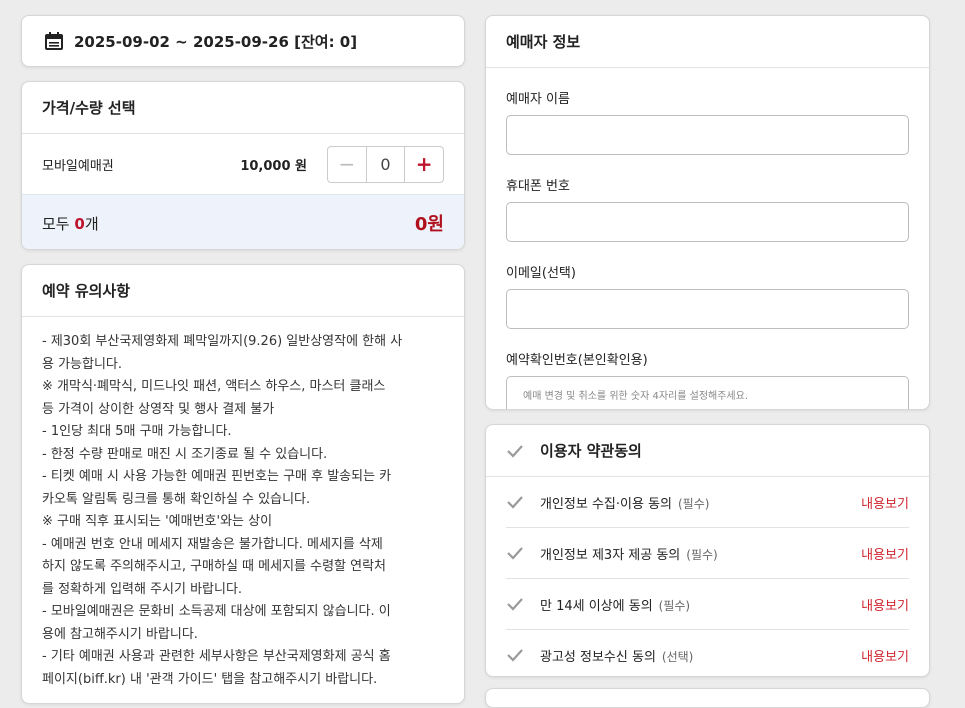  Describe the element at coordinates (700, 655) in the screenshot. I see `term-label: 광고성 정보수신 동의 (선택)` at that location.